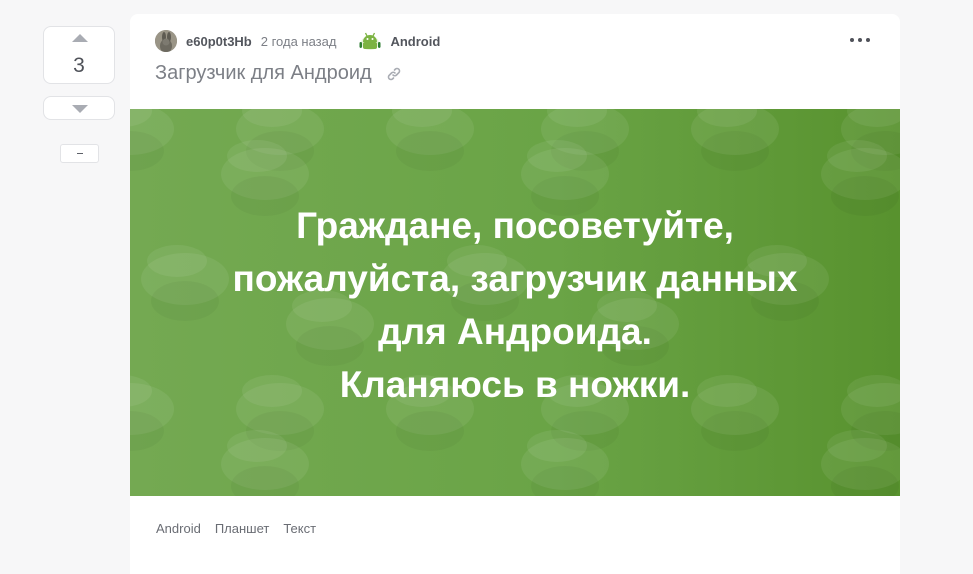  Describe the element at coordinates (515, 225) in the screenshot. I see `banner-line: Граждане, посоветуйте,` at that location.